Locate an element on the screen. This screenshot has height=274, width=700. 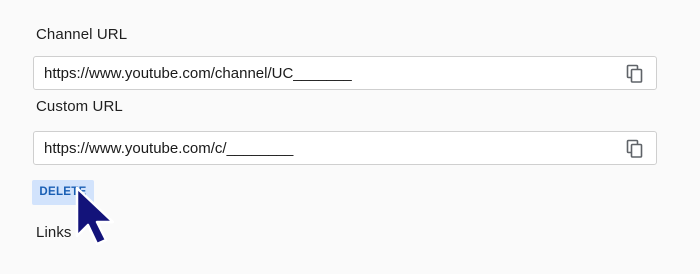
custom-url-field: https://www.youtube.com/c/________ is located at coordinates (345, 148).